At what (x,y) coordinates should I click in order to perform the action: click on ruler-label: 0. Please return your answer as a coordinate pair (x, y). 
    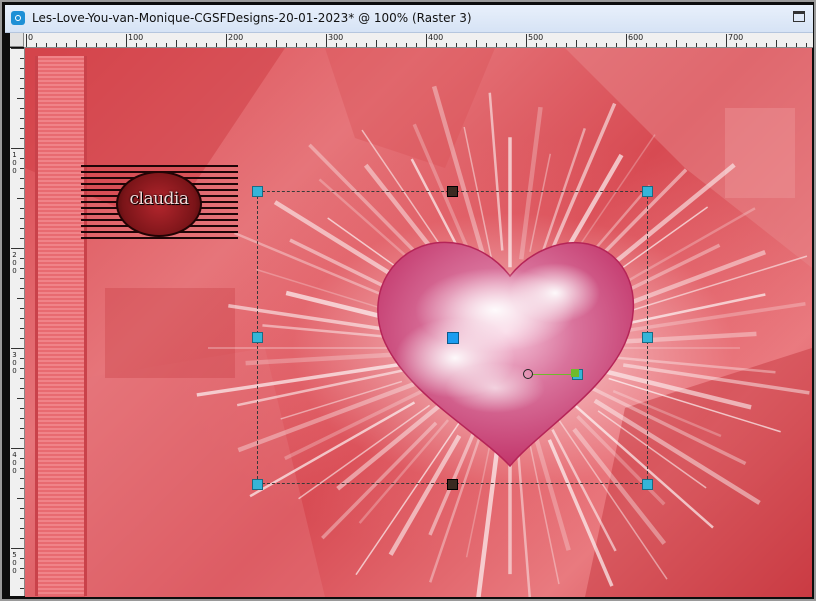
    Looking at the image, I should click on (31, 37).